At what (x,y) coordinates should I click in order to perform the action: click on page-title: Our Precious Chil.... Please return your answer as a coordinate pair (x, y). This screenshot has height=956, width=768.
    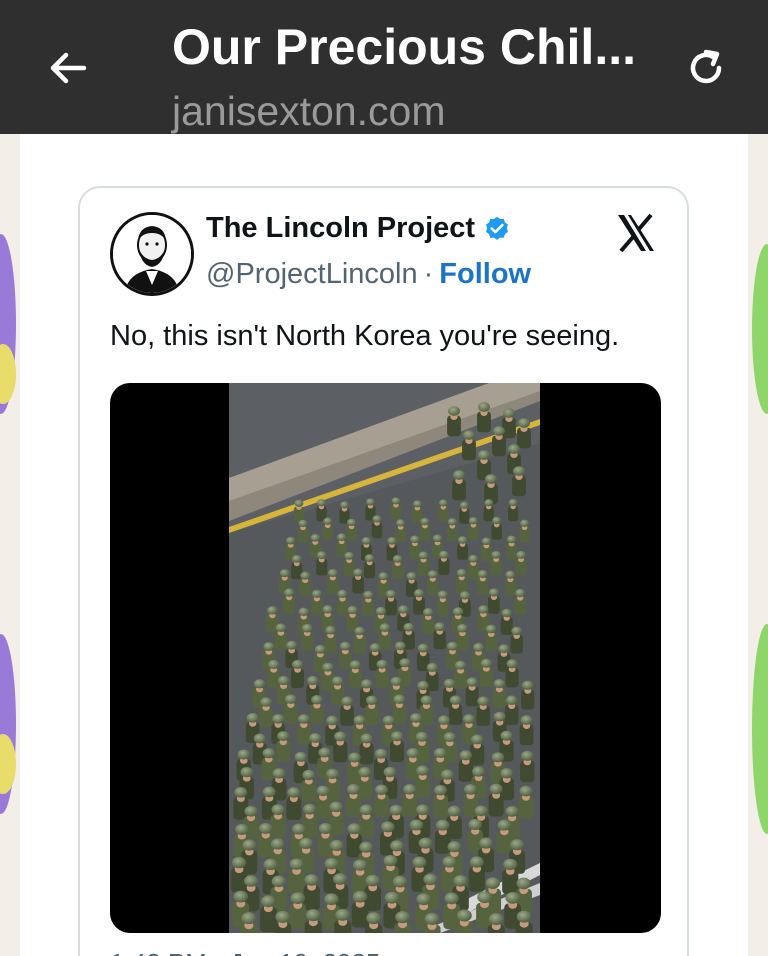
    Looking at the image, I should click on (404, 47).